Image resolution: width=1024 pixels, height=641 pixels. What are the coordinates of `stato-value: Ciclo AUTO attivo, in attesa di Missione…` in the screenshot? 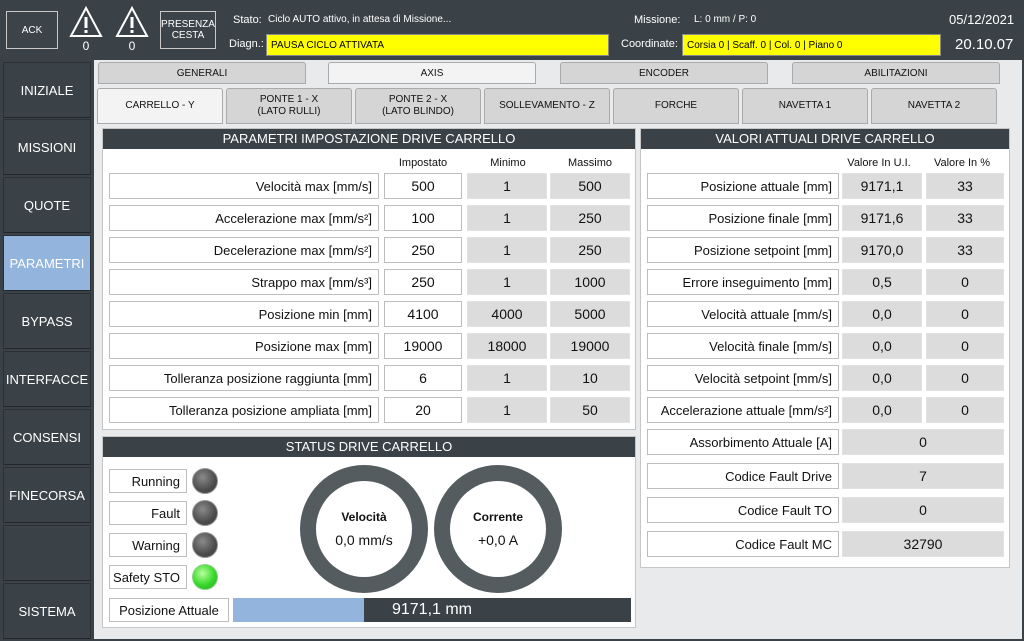 It's located at (360, 19).